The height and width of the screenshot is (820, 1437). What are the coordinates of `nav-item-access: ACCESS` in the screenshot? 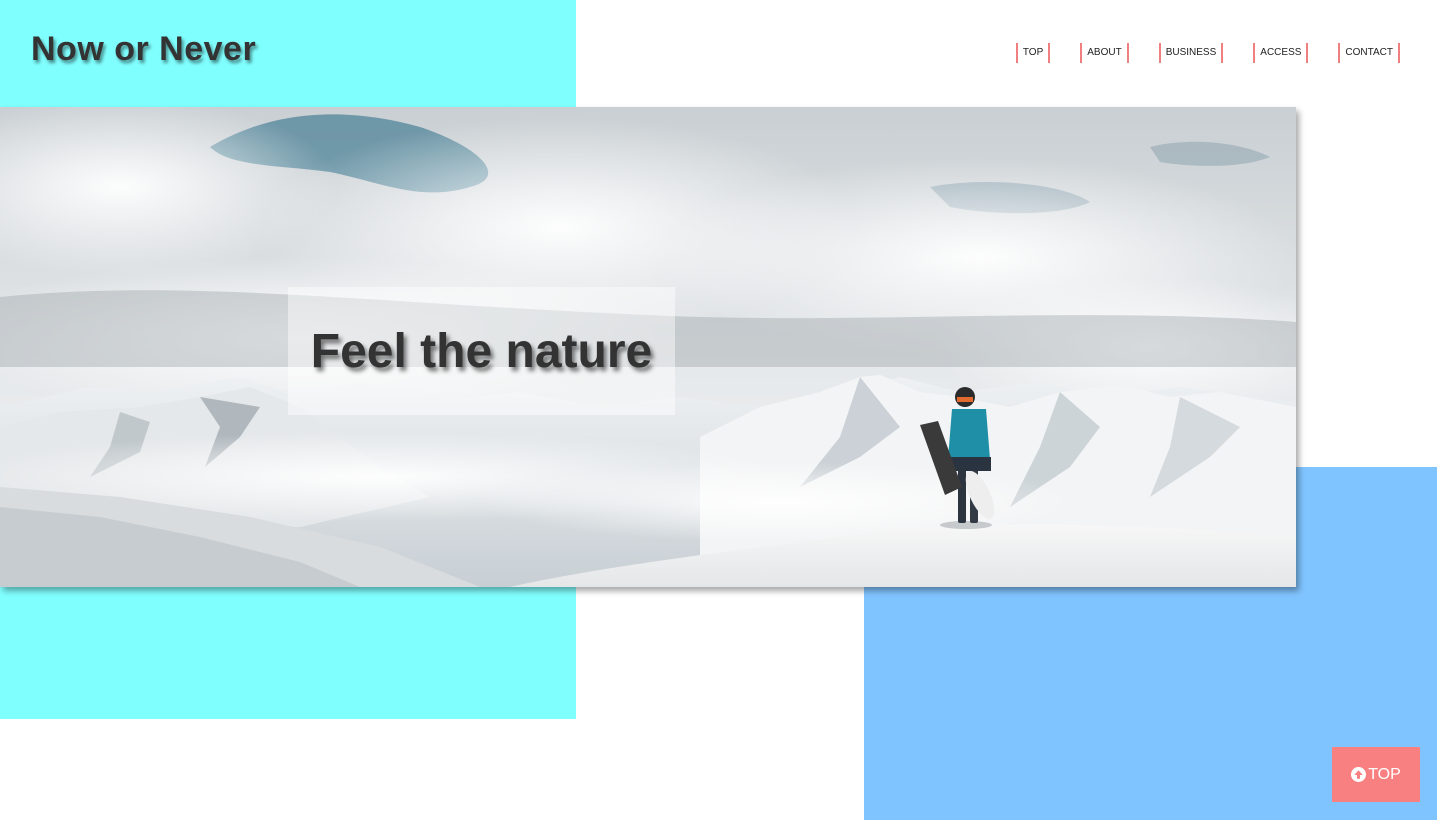 It's located at (1281, 53).